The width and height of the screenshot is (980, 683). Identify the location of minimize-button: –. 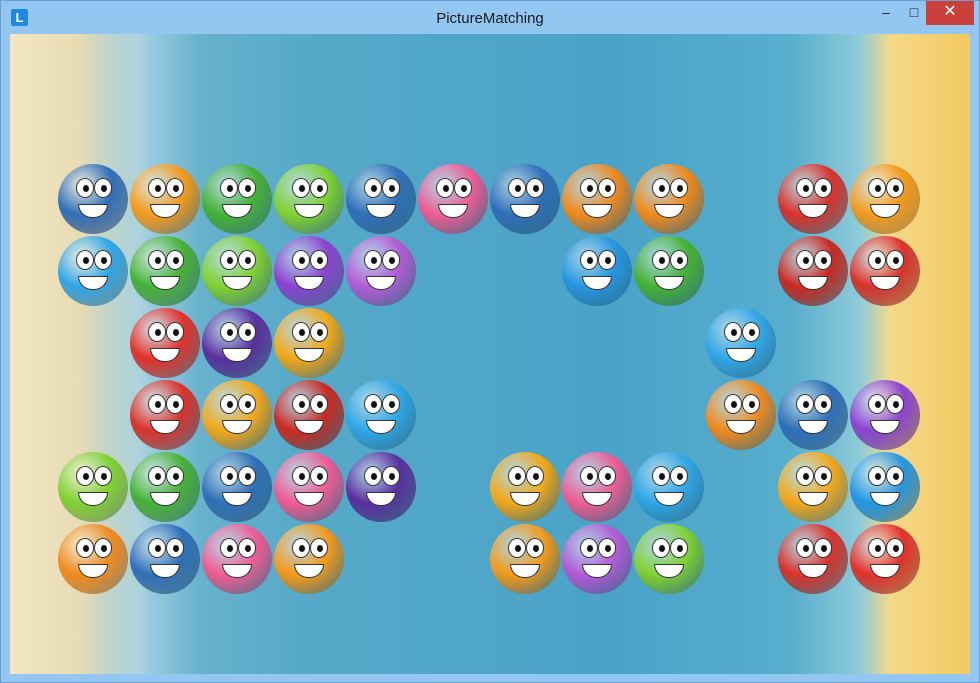
(886, 13).